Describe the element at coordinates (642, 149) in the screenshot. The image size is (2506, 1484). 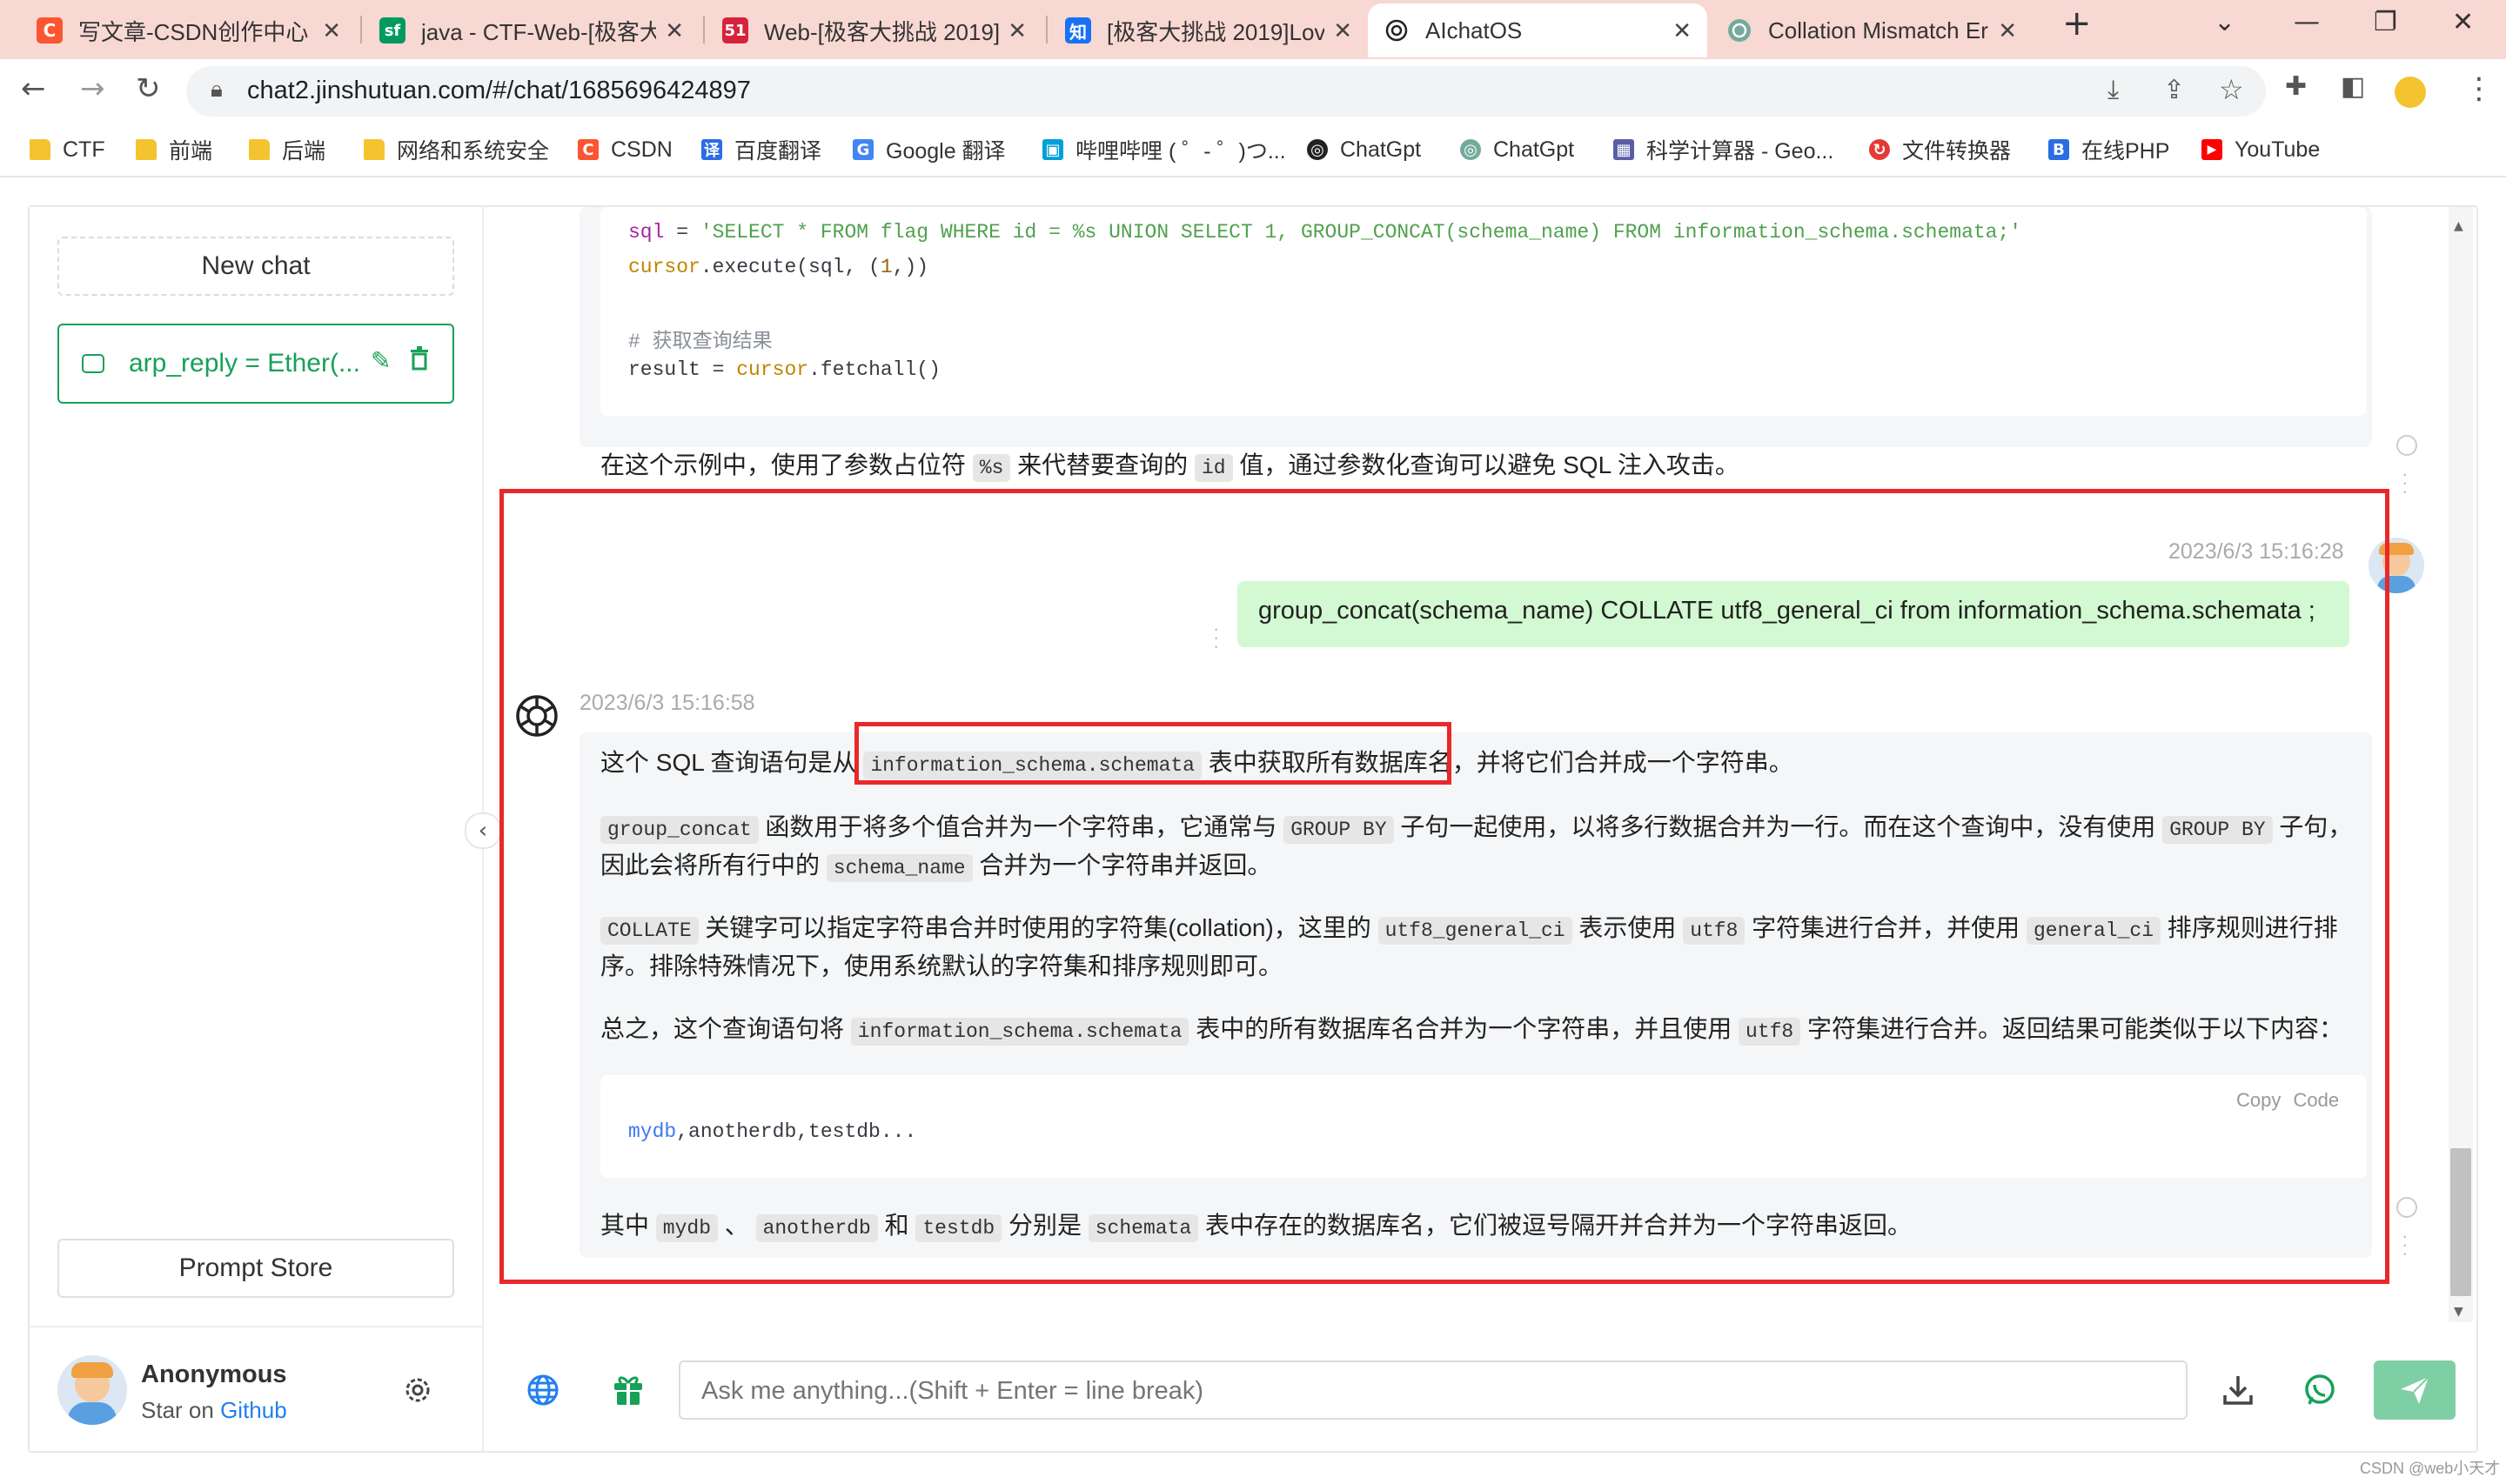
I see `bookmark-label: CSDN` at that location.